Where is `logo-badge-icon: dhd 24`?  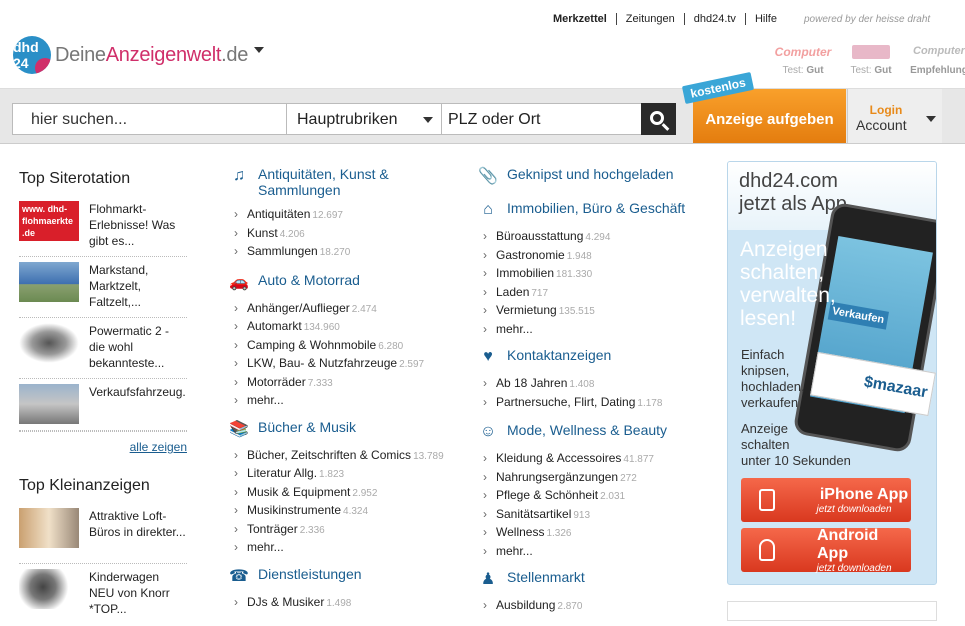 logo-badge-icon: dhd 24 is located at coordinates (32, 55).